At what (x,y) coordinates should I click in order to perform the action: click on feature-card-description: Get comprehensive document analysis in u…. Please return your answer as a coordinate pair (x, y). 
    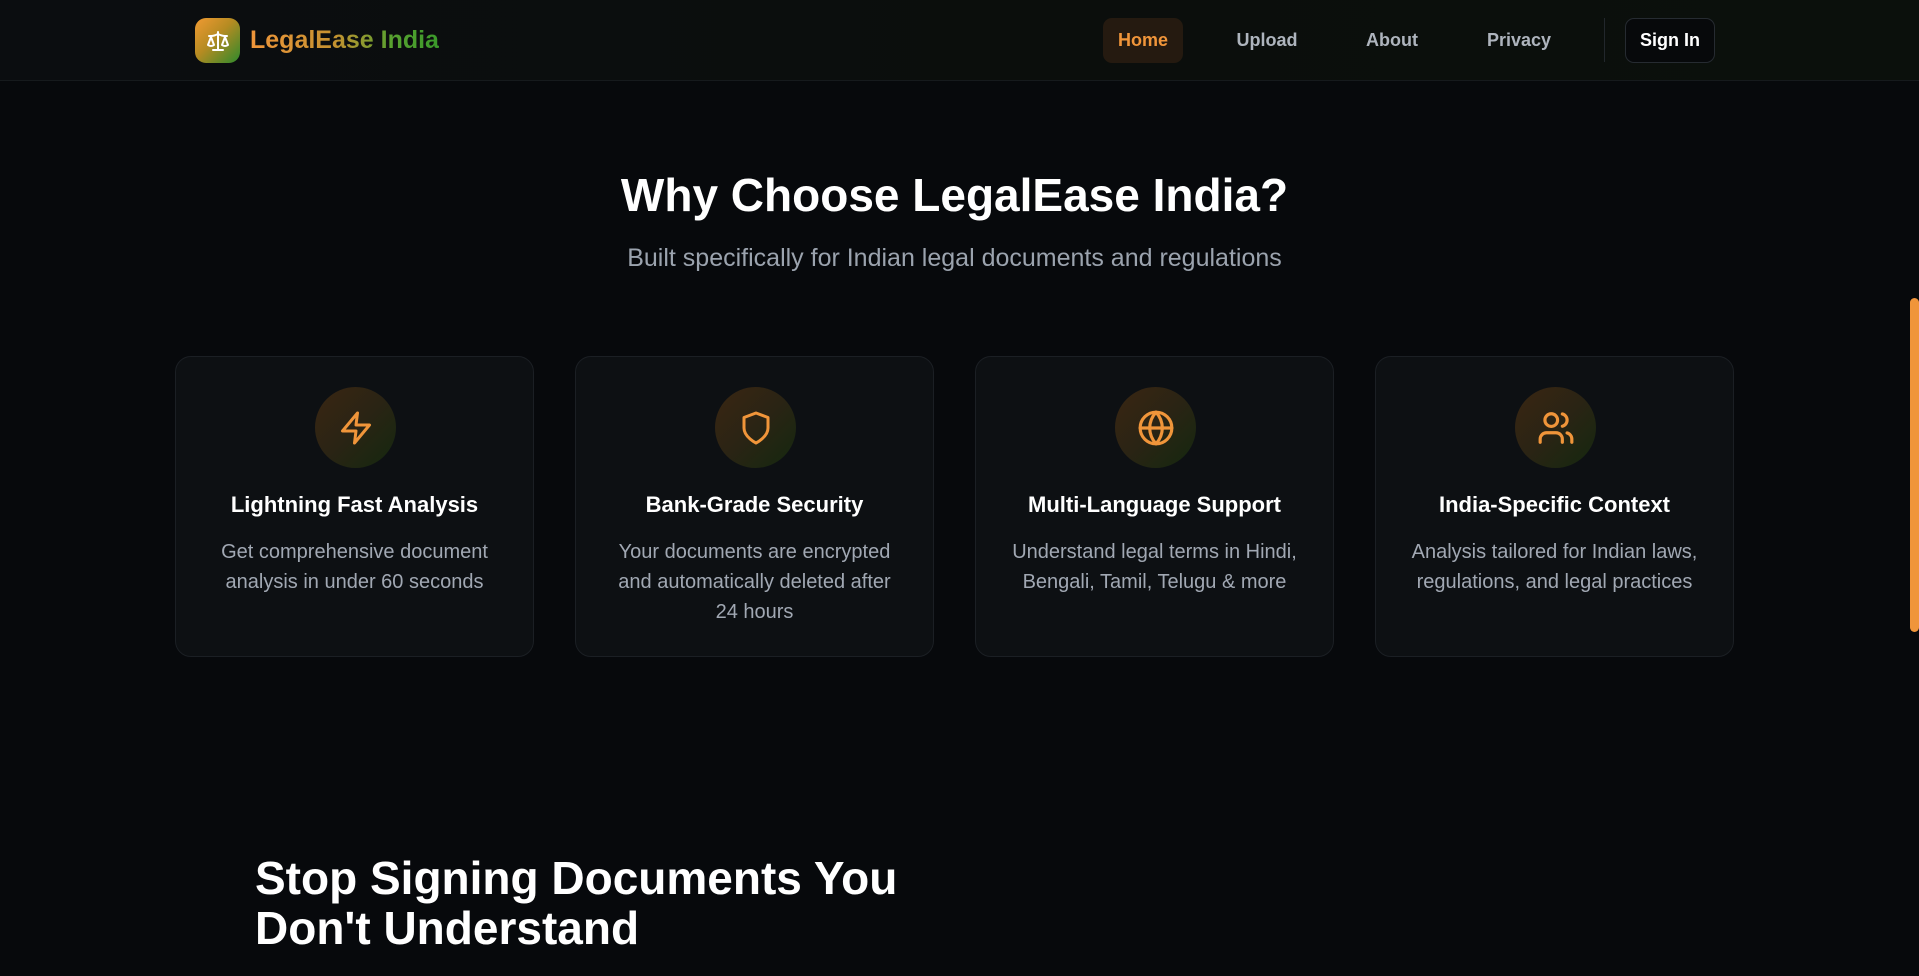
    Looking at the image, I should click on (354, 567).